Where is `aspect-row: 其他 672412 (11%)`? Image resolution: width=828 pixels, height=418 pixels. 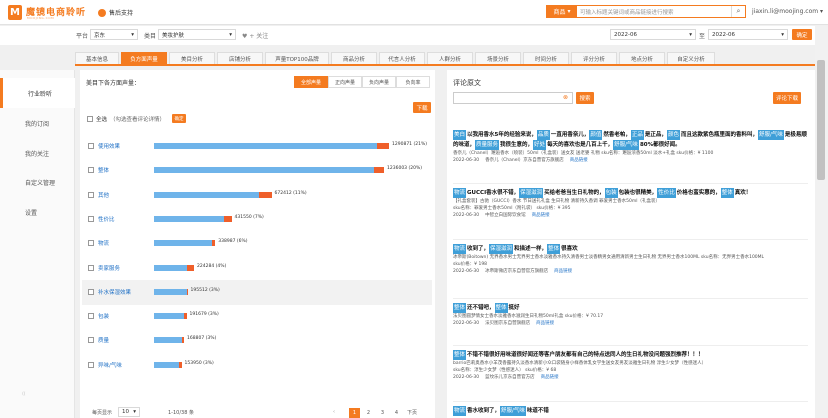
aspect-row: 其他 672412 (11%) is located at coordinates (257, 195).